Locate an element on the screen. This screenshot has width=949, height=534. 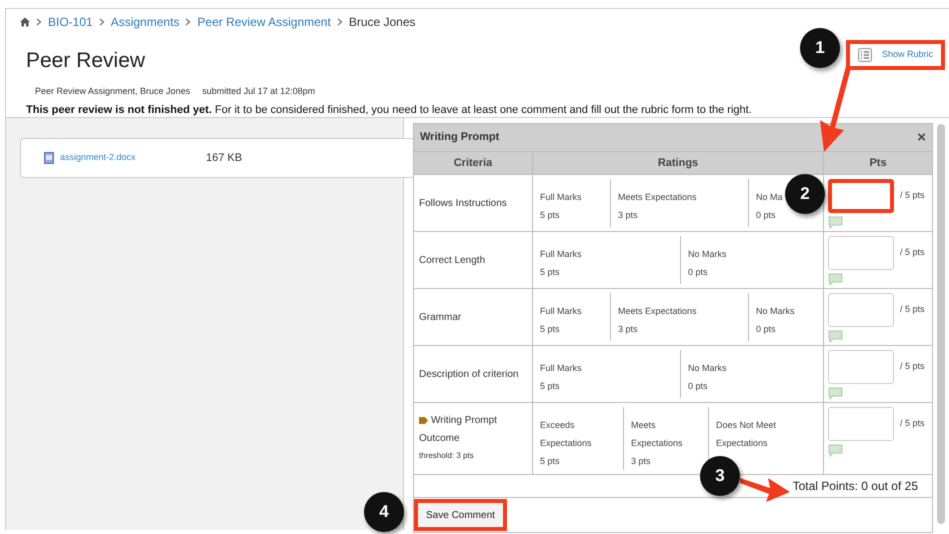
scrollbar is located at coordinates (941, 324).